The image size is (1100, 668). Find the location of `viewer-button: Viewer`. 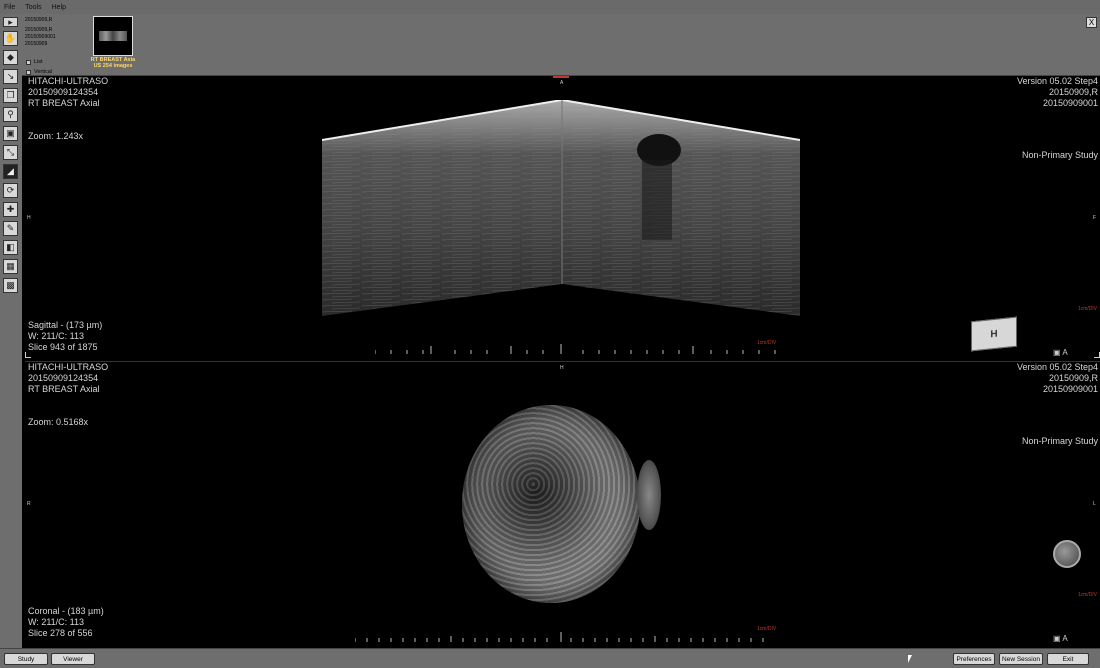

viewer-button: Viewer is located at coordinates (73, 659).